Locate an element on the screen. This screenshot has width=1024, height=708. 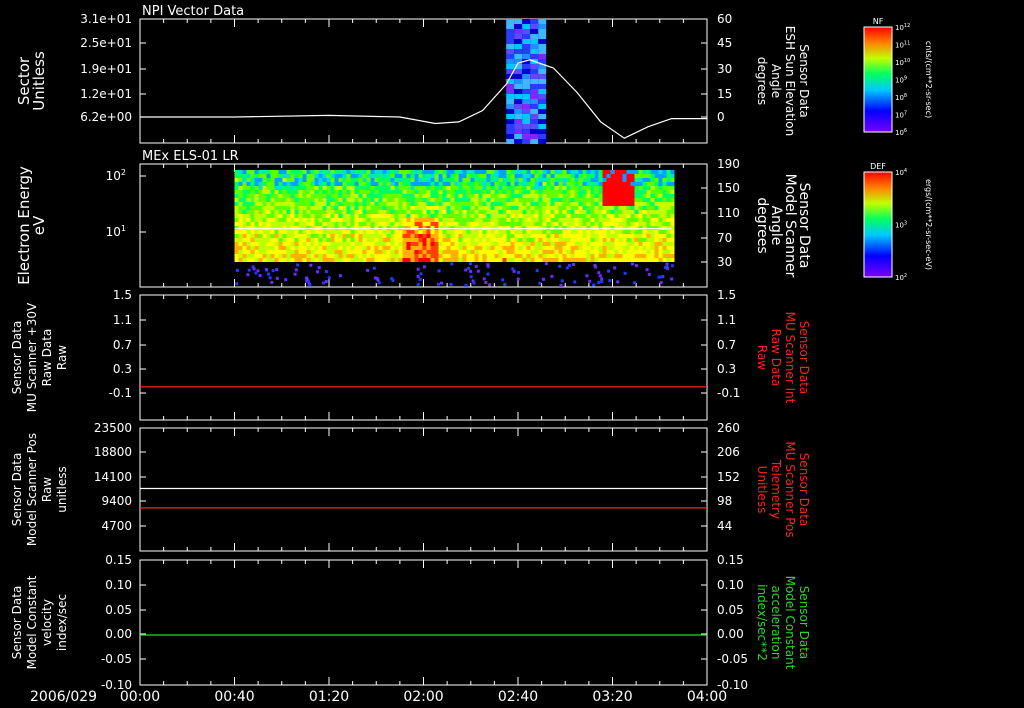
right-axis-label: MU Scanner Pos is located at coordinates (790, 489).